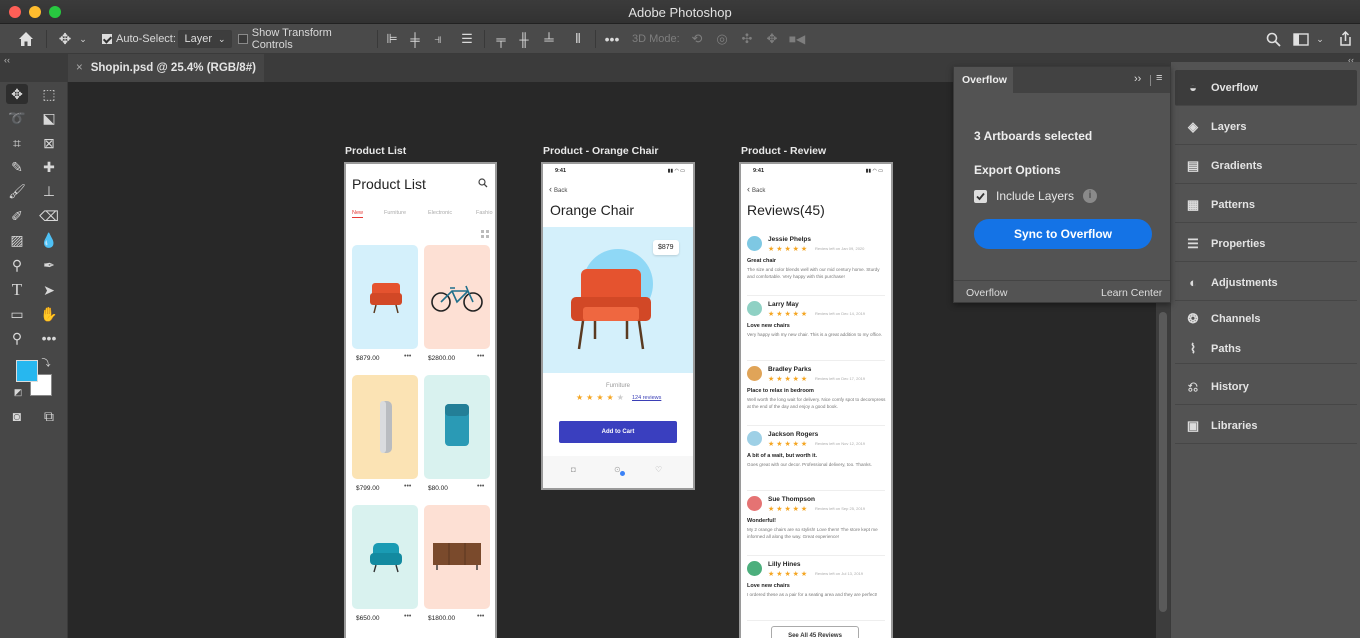  Describe the element at coordinates (1266, 88) in the screenshot. I see `panel-overflow: ◒ Overflow` at that location.